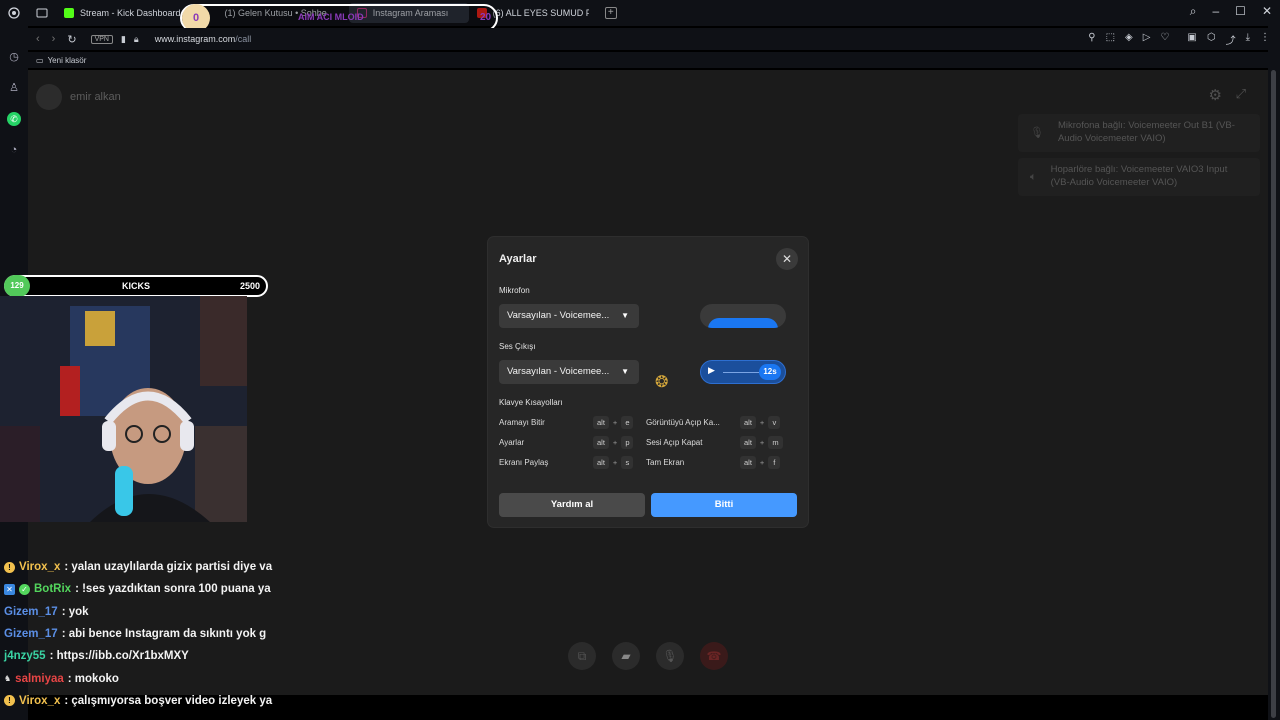 The image size is (1280, 720). I want to click on reload-icon: ↻, so click(71, 39).